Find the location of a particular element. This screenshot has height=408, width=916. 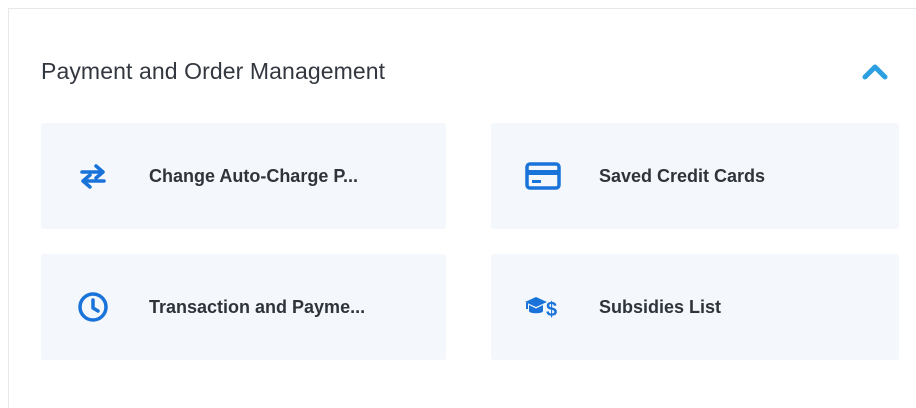

credit-card-icon is located at coordinates (543, 176).